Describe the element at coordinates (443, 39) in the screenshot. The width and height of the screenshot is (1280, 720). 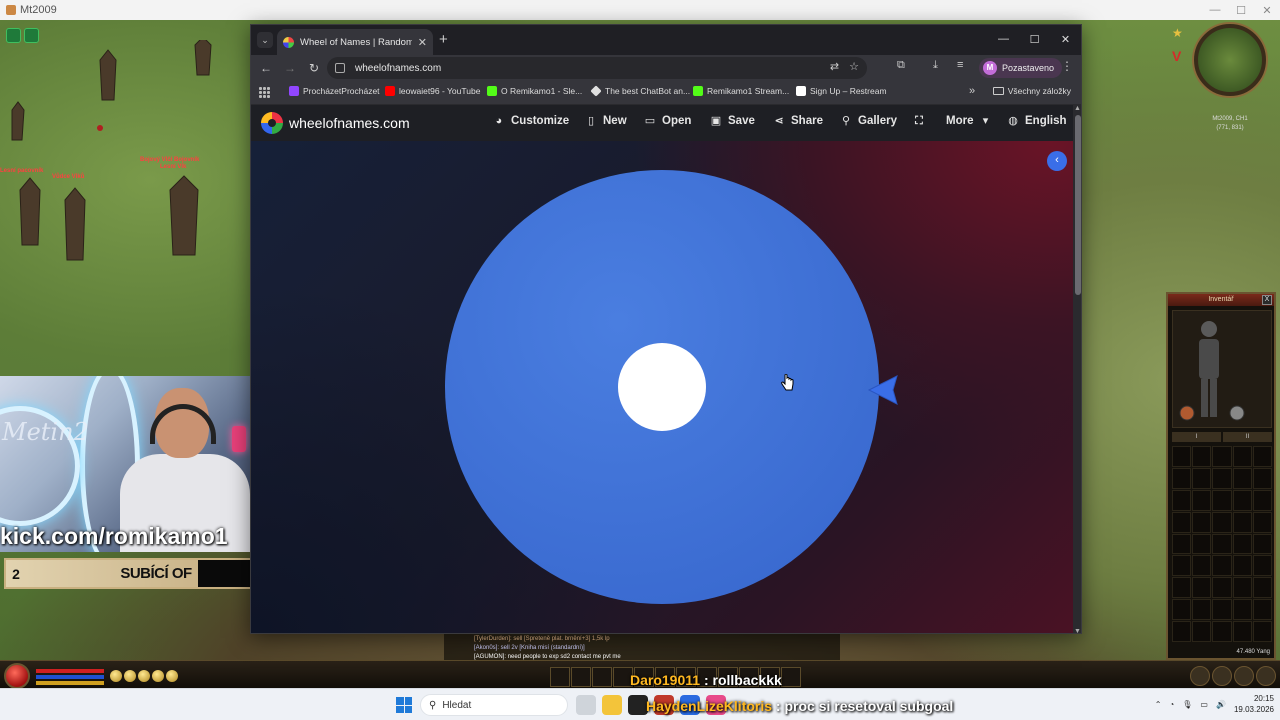
I see `new-tab-button: +` at that location.